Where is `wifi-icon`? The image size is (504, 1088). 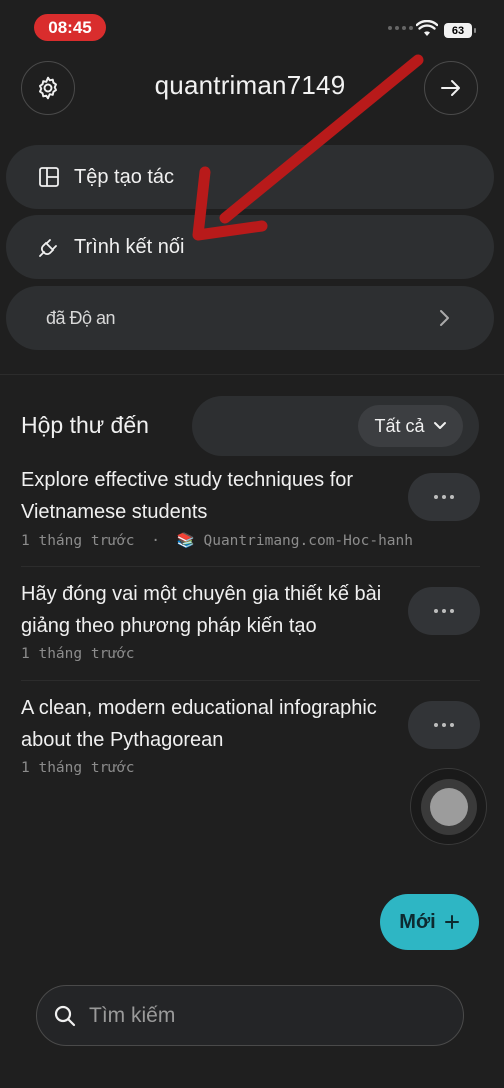
wifi-icon is located at coordinates (427, 28).